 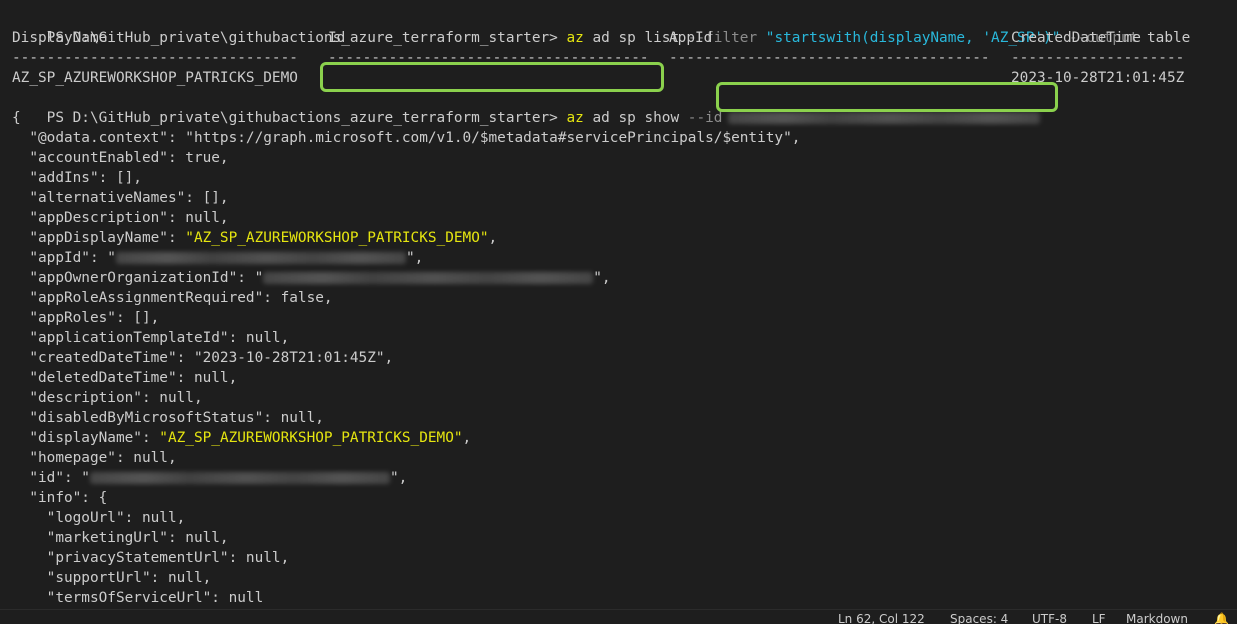 I want to click on language-mode: Markdown, so click(x=1157, y=618).